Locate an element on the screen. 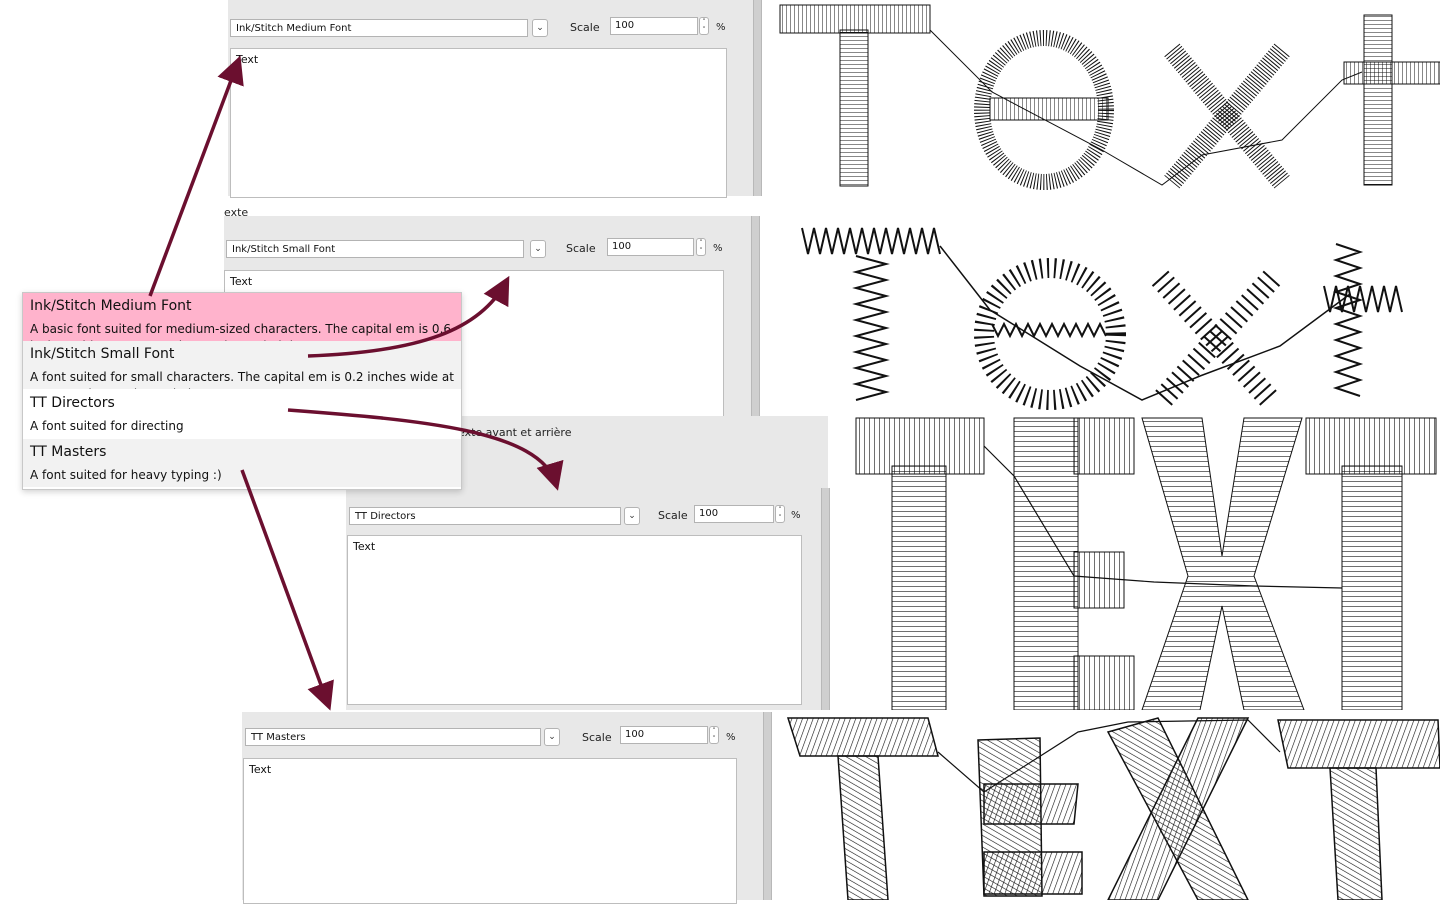  stitch-preview-directors is located at coordinates (1137, 563).